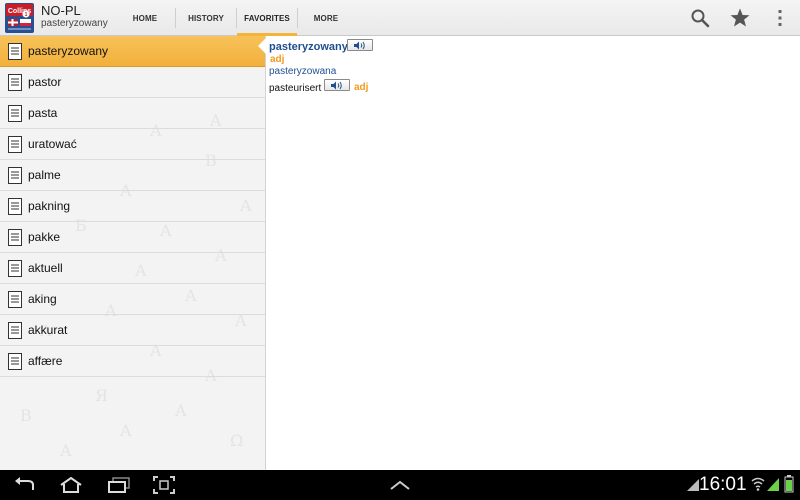  I want to click on list-item: pasta, so click(132, 113).